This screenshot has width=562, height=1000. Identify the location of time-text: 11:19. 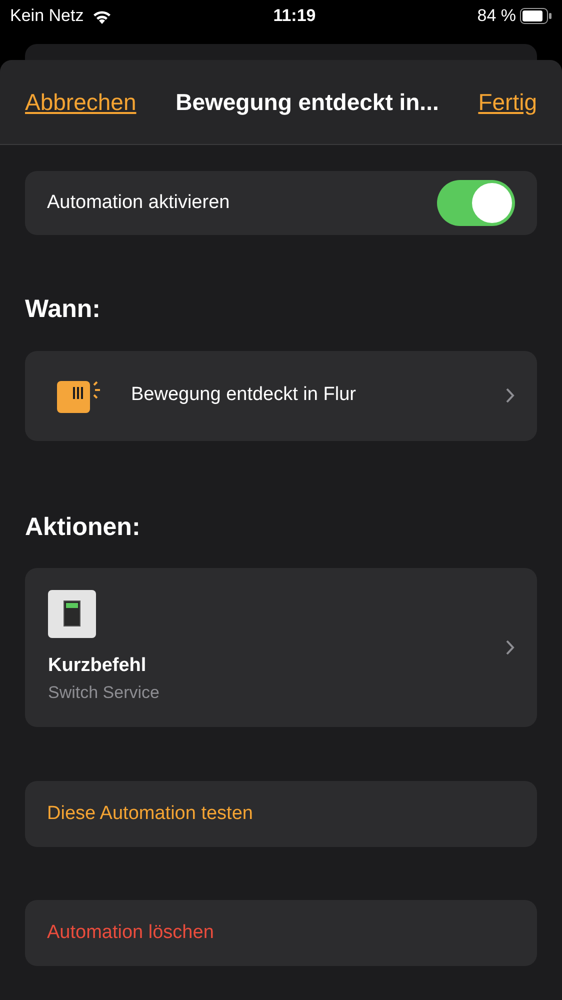
(294, 16).